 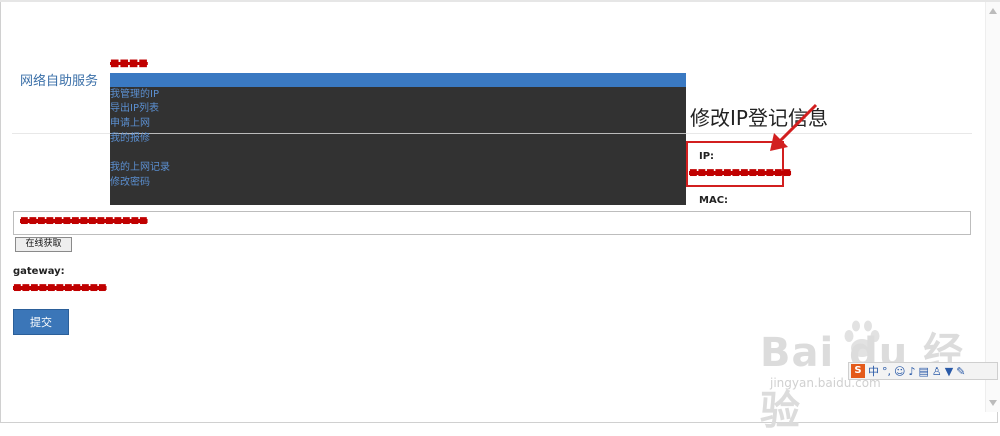 What do you see at coordinates (500, 1) in the screenshot?
I see `top-border` at bounding box center [500, 1].